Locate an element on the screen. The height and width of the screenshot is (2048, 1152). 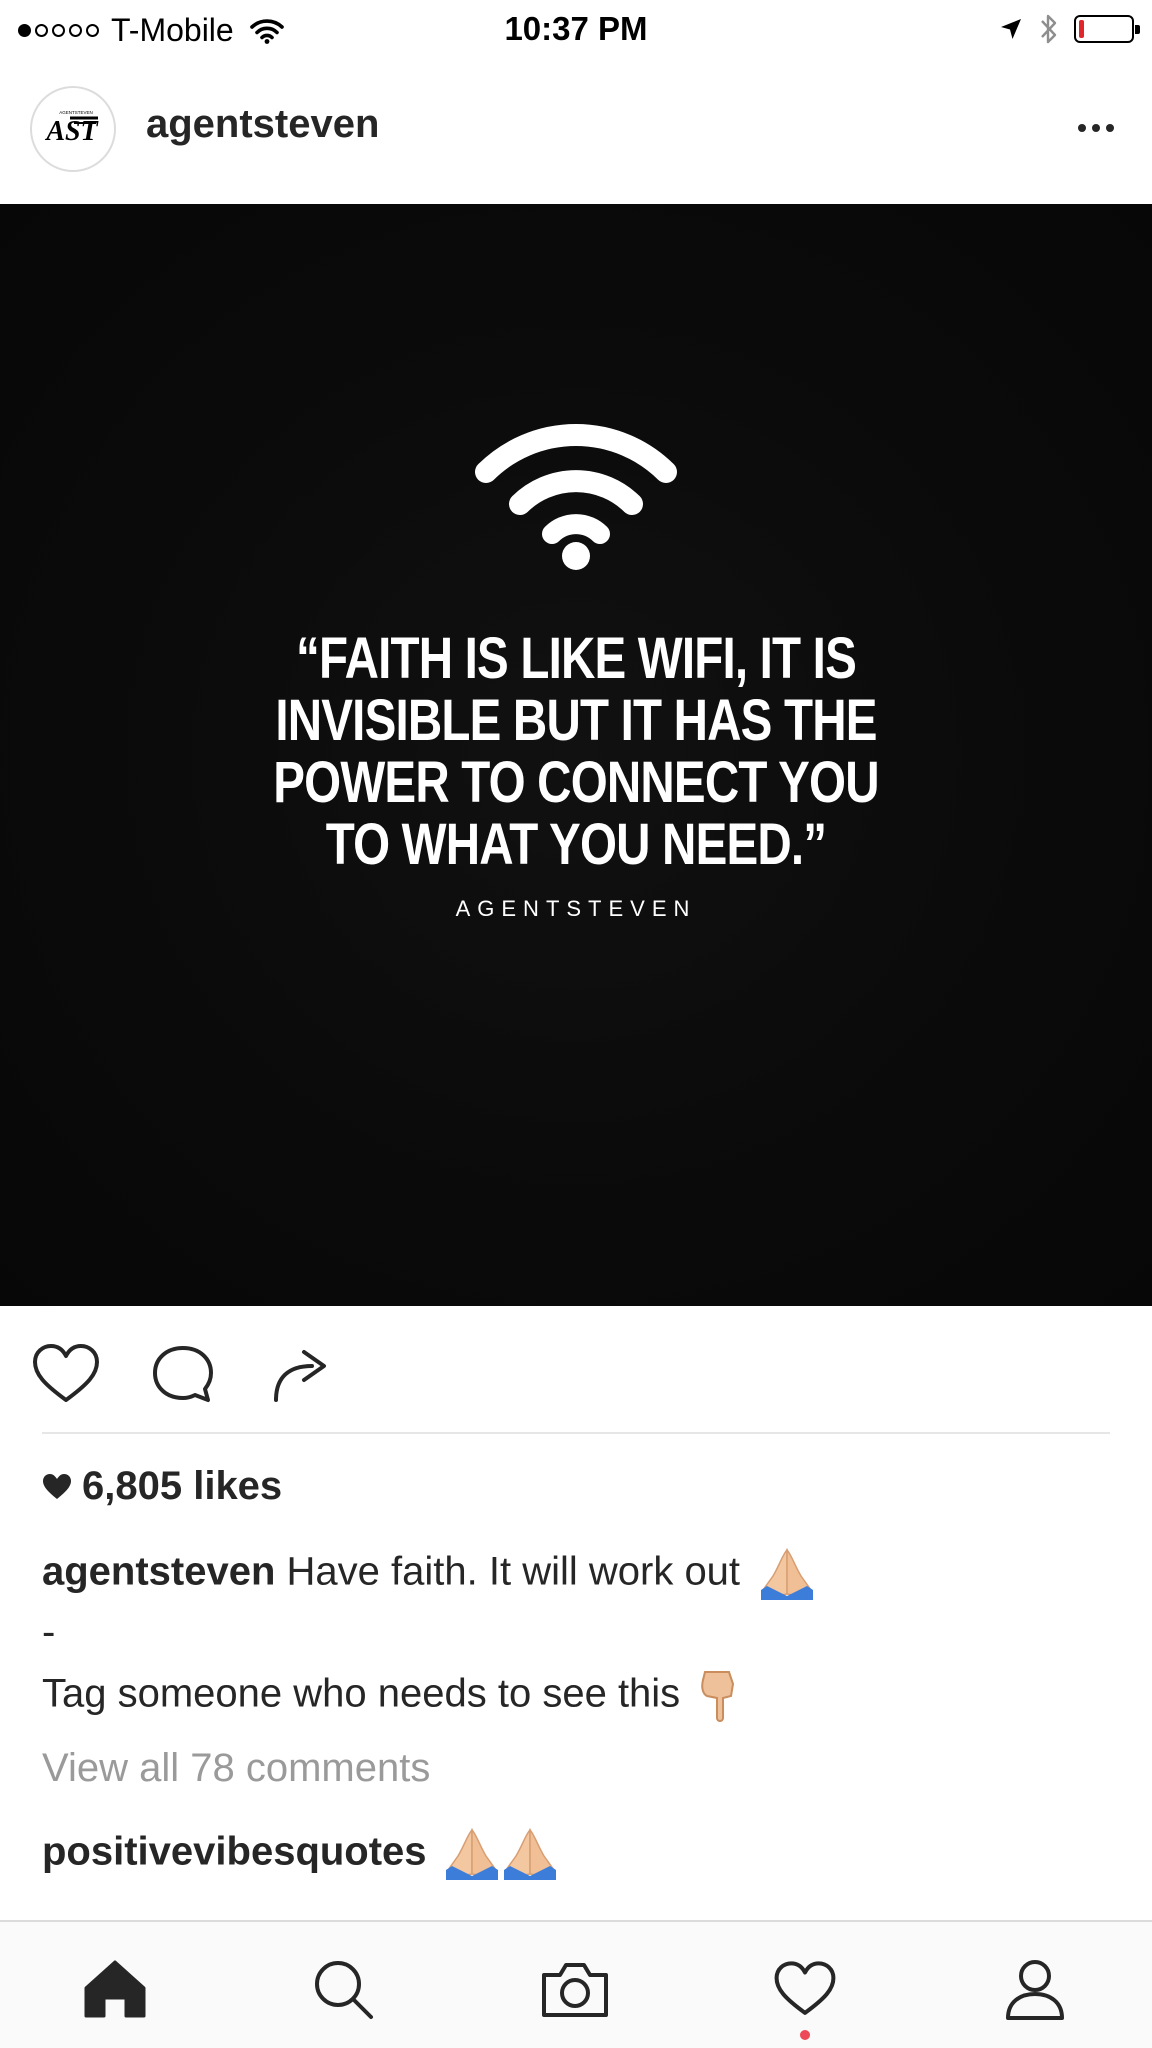
caption-username: agentsteven is located at coordinates (158, 1572).